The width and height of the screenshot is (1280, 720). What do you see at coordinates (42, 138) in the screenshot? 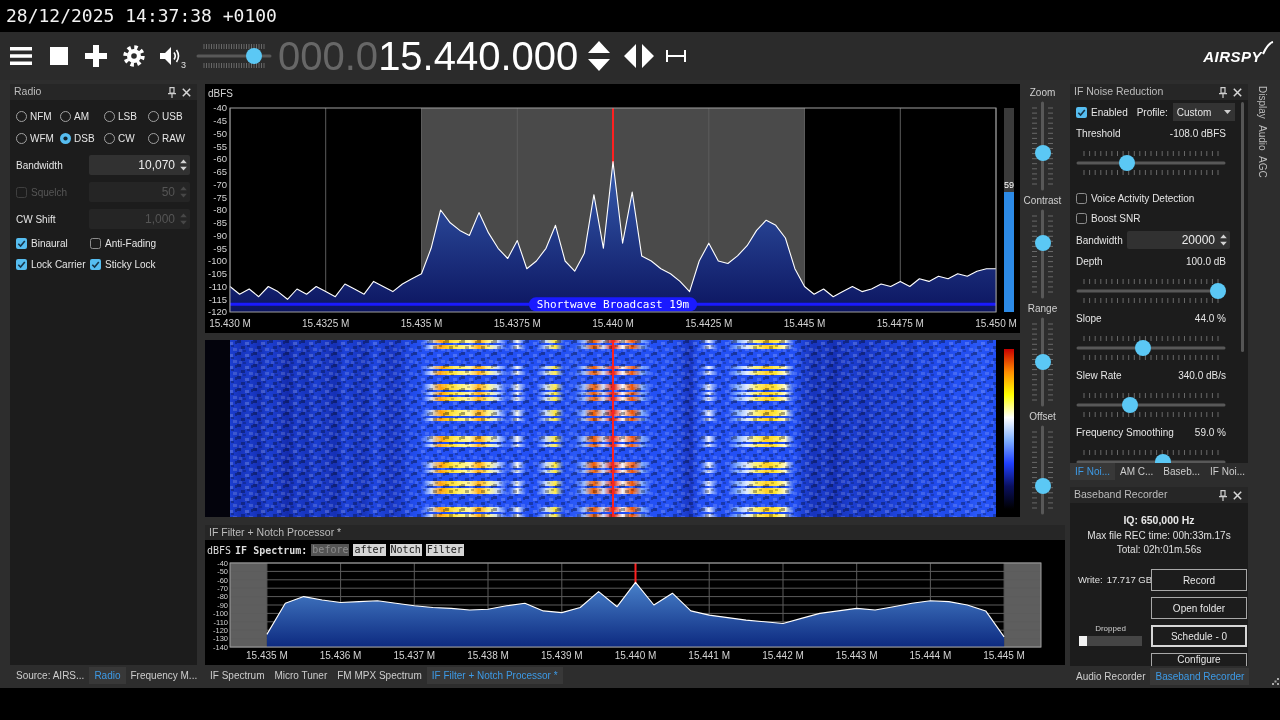
I see `mode-label: WFM` at bounding box center [42, 138].